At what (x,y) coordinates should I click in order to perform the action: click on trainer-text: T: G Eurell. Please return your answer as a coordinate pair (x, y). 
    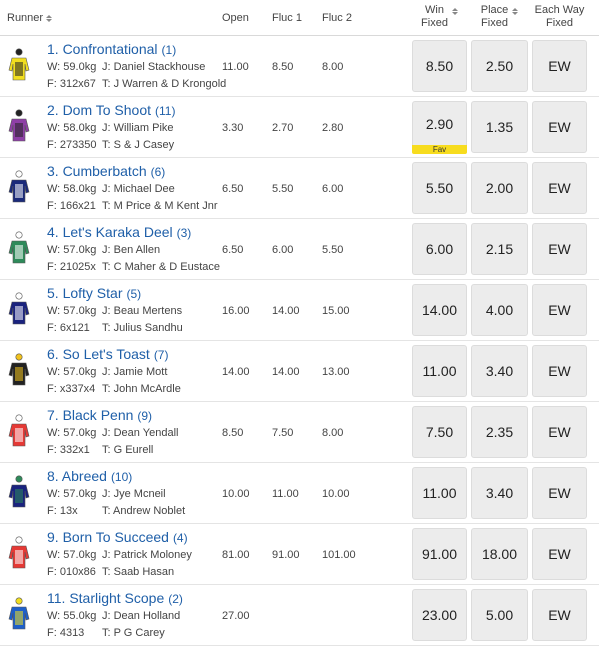
    Looking at the image, I should click on (128, 450).